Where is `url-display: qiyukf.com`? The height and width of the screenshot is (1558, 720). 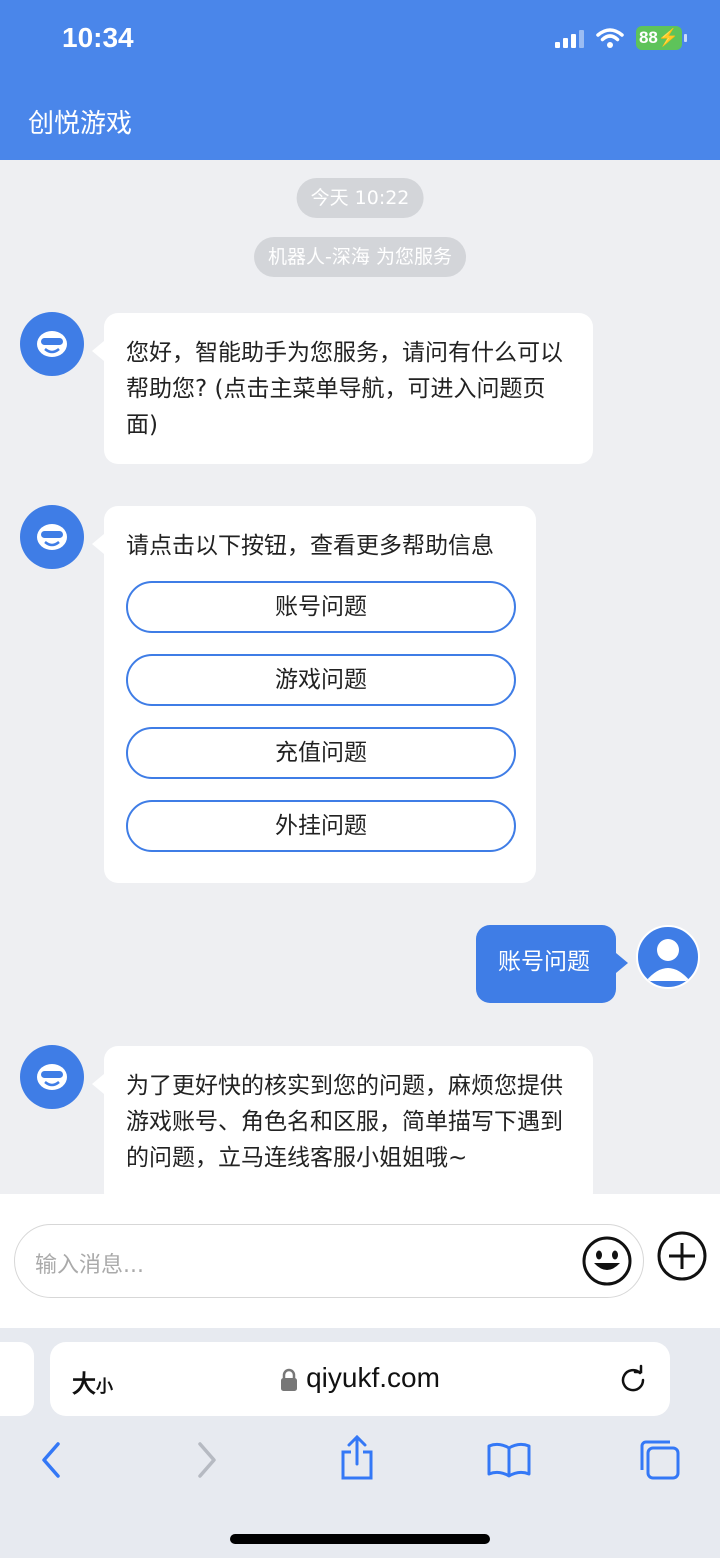
url-display: qiyukf.com is located at coordinates (360, 1378).